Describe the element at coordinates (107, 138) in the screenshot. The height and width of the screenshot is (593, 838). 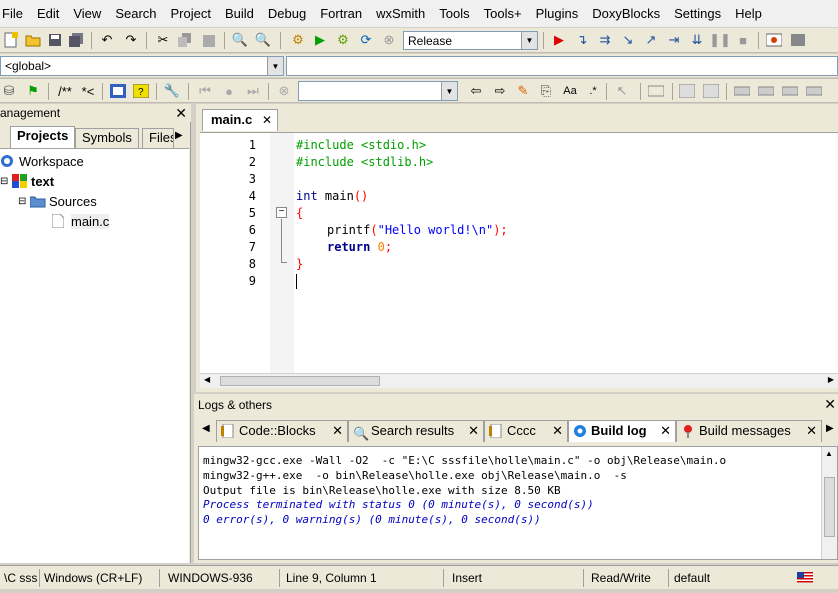
I see `tab-symbols: Symbols` at that location.